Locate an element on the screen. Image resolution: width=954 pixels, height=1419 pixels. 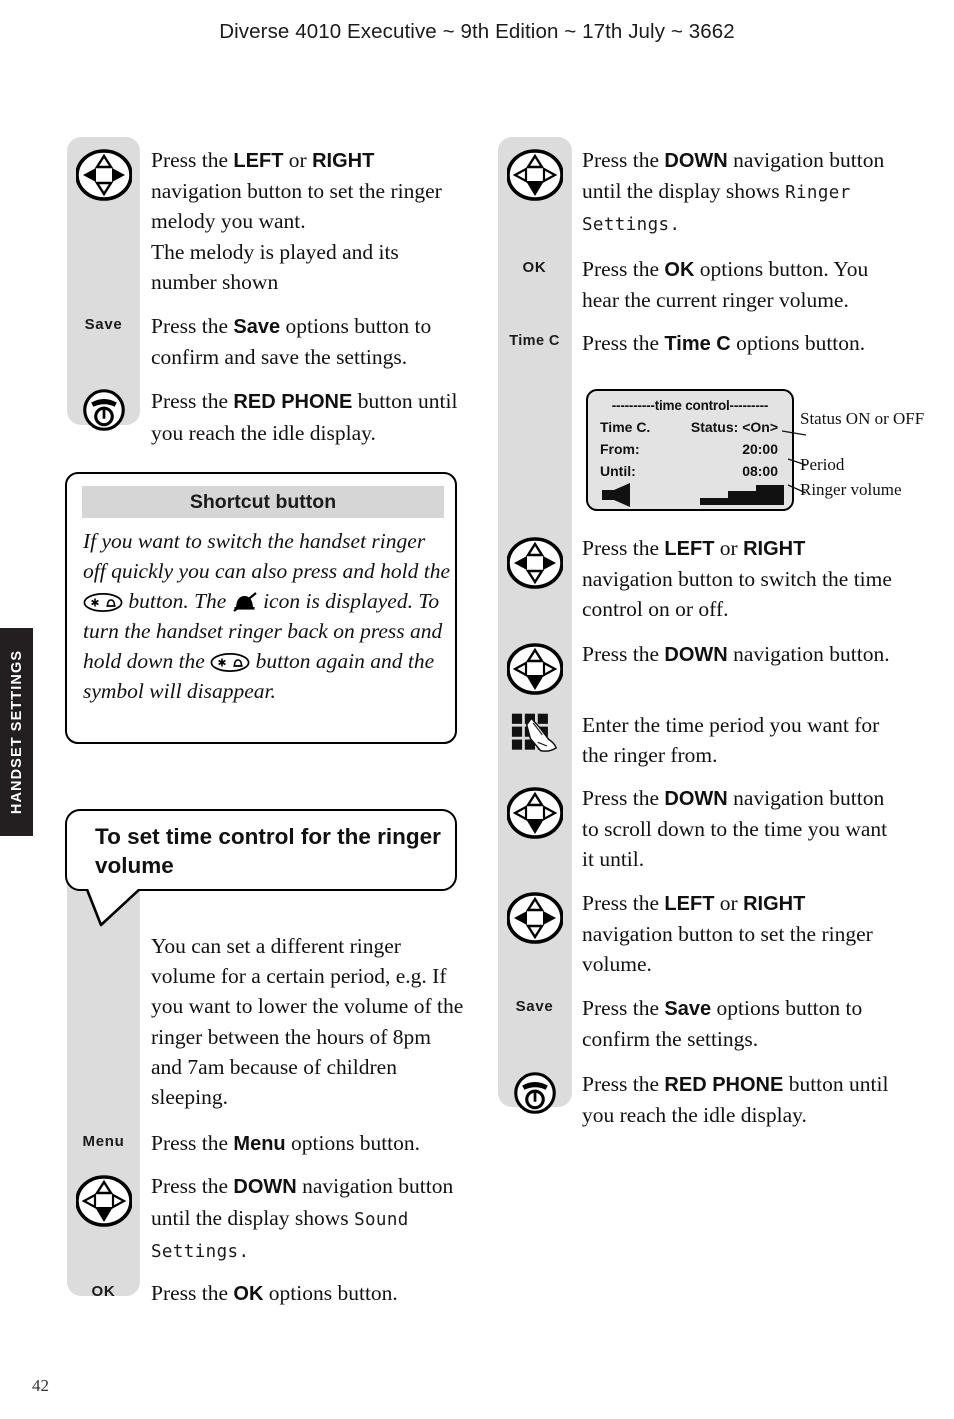
step-gutter: Save is located at coordinates (534, 1004).